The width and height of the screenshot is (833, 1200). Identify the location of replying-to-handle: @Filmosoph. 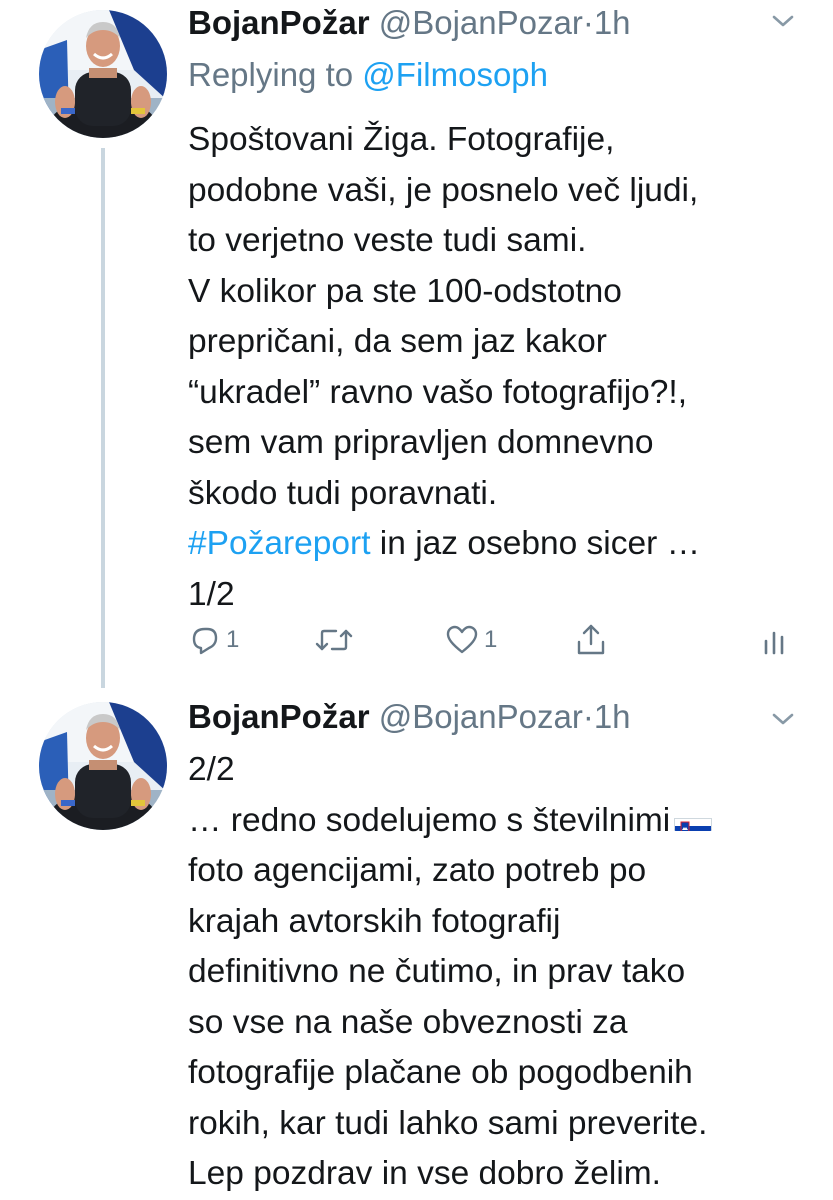
(455, 74).